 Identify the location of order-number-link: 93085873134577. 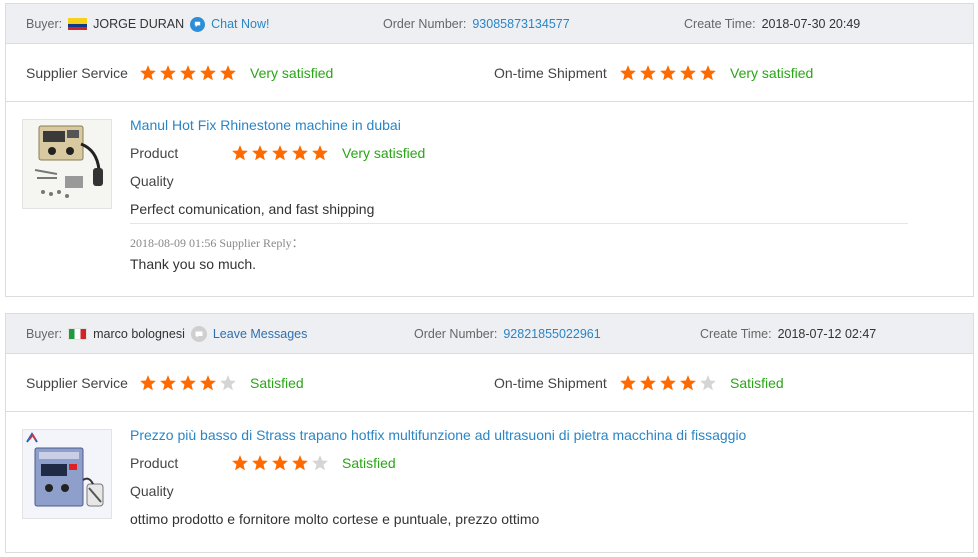
(520, 24).